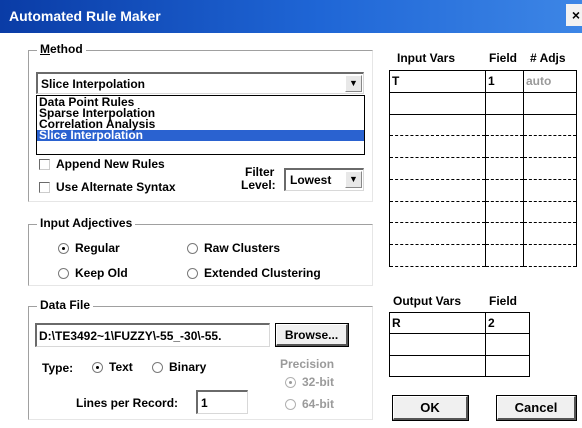  Describe the element at coordinates (192, 248) in the screenshot. I see `raw-clusters-radio-dot` at that location.